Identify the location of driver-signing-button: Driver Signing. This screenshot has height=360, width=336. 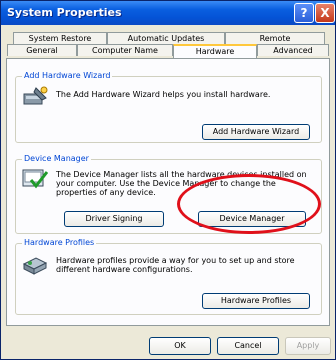
(114, 219).